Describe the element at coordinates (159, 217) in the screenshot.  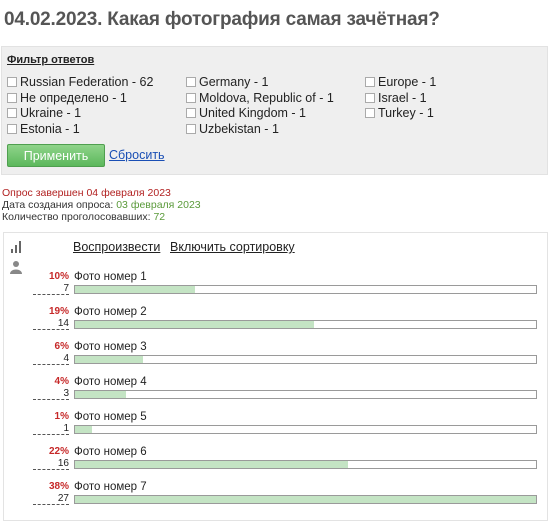
I see `voters-count-value: 72` at that location.